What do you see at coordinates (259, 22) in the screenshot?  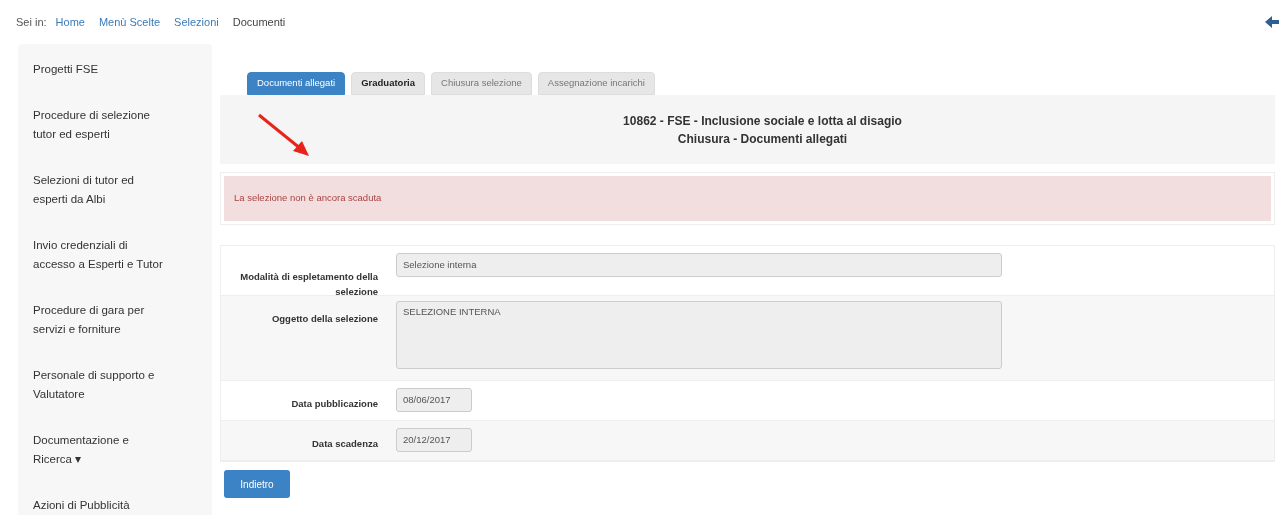 I see `breadcrumb-current: Documenti` at bounding box center [259, 22].